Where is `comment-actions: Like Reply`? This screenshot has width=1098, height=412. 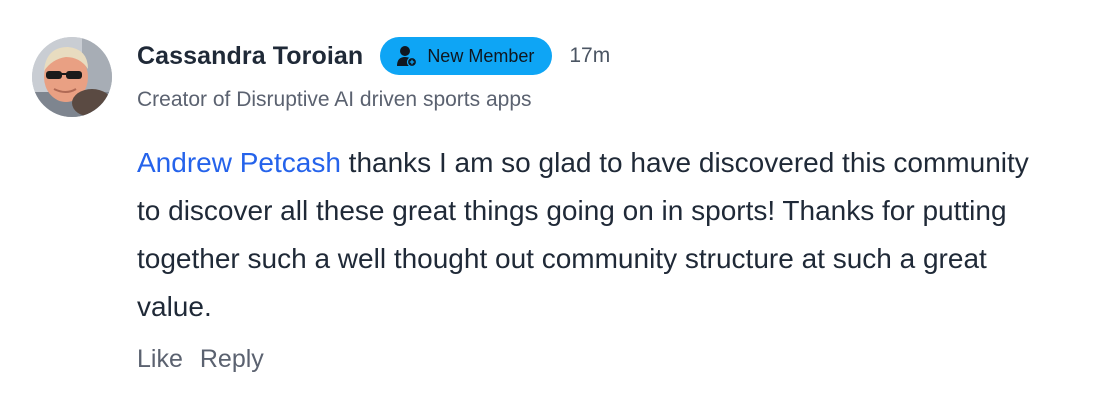 comment-actions: Like Reply is located at coordinates (602, 359).